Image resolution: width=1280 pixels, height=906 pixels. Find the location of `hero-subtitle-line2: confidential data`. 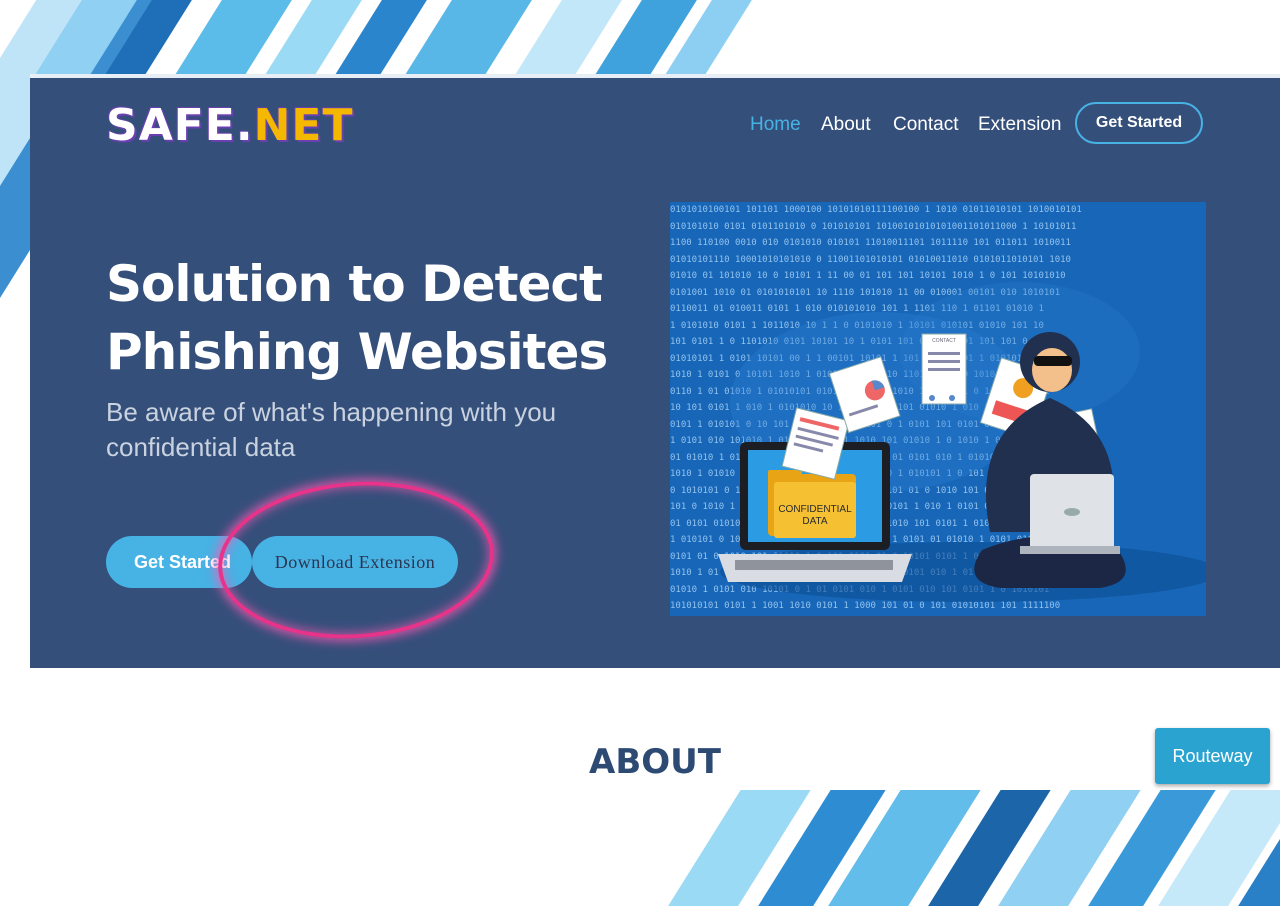

hero-subtitle-line2: confidential data is located at coordinates (201, 447).